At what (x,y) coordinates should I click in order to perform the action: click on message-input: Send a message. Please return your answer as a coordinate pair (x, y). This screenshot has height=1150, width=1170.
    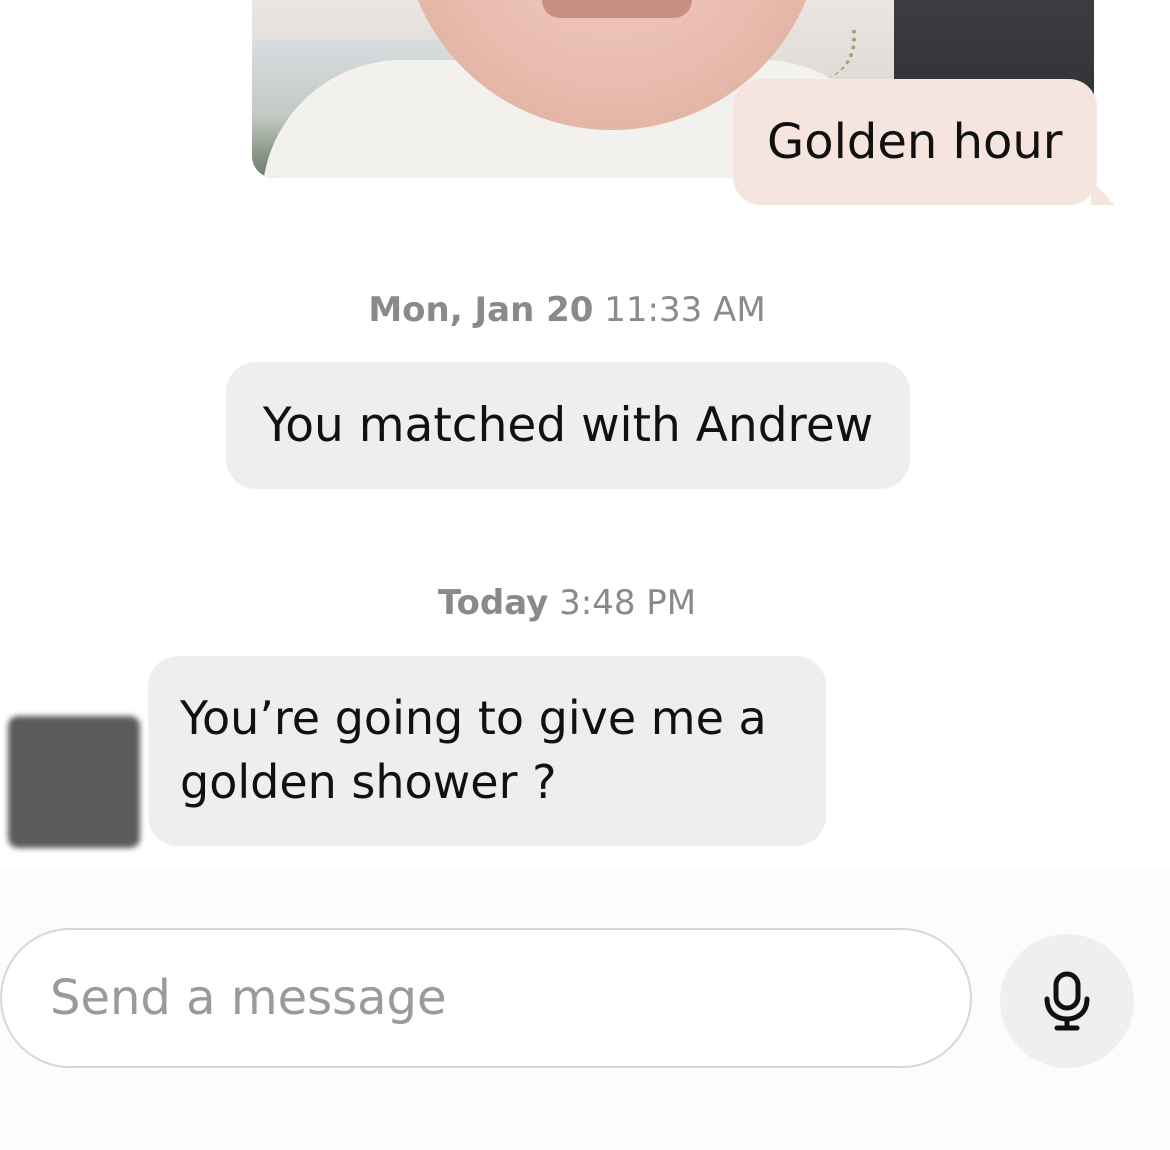
    Looking at the image, I should click on (486, 998).